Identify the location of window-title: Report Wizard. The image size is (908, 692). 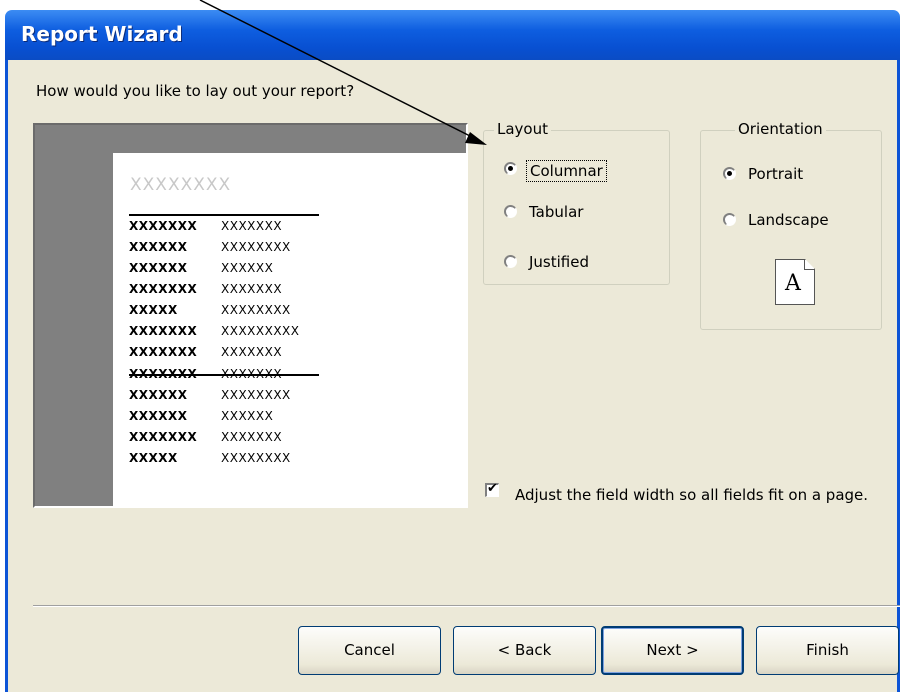
(102, 34).